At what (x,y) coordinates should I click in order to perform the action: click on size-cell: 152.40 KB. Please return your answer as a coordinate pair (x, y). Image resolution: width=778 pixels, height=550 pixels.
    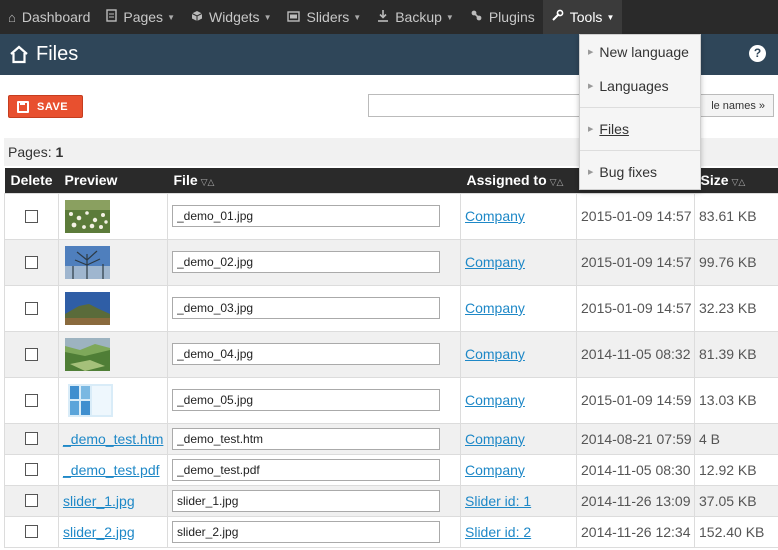
    Looking at the image, I should click on (736, 531).